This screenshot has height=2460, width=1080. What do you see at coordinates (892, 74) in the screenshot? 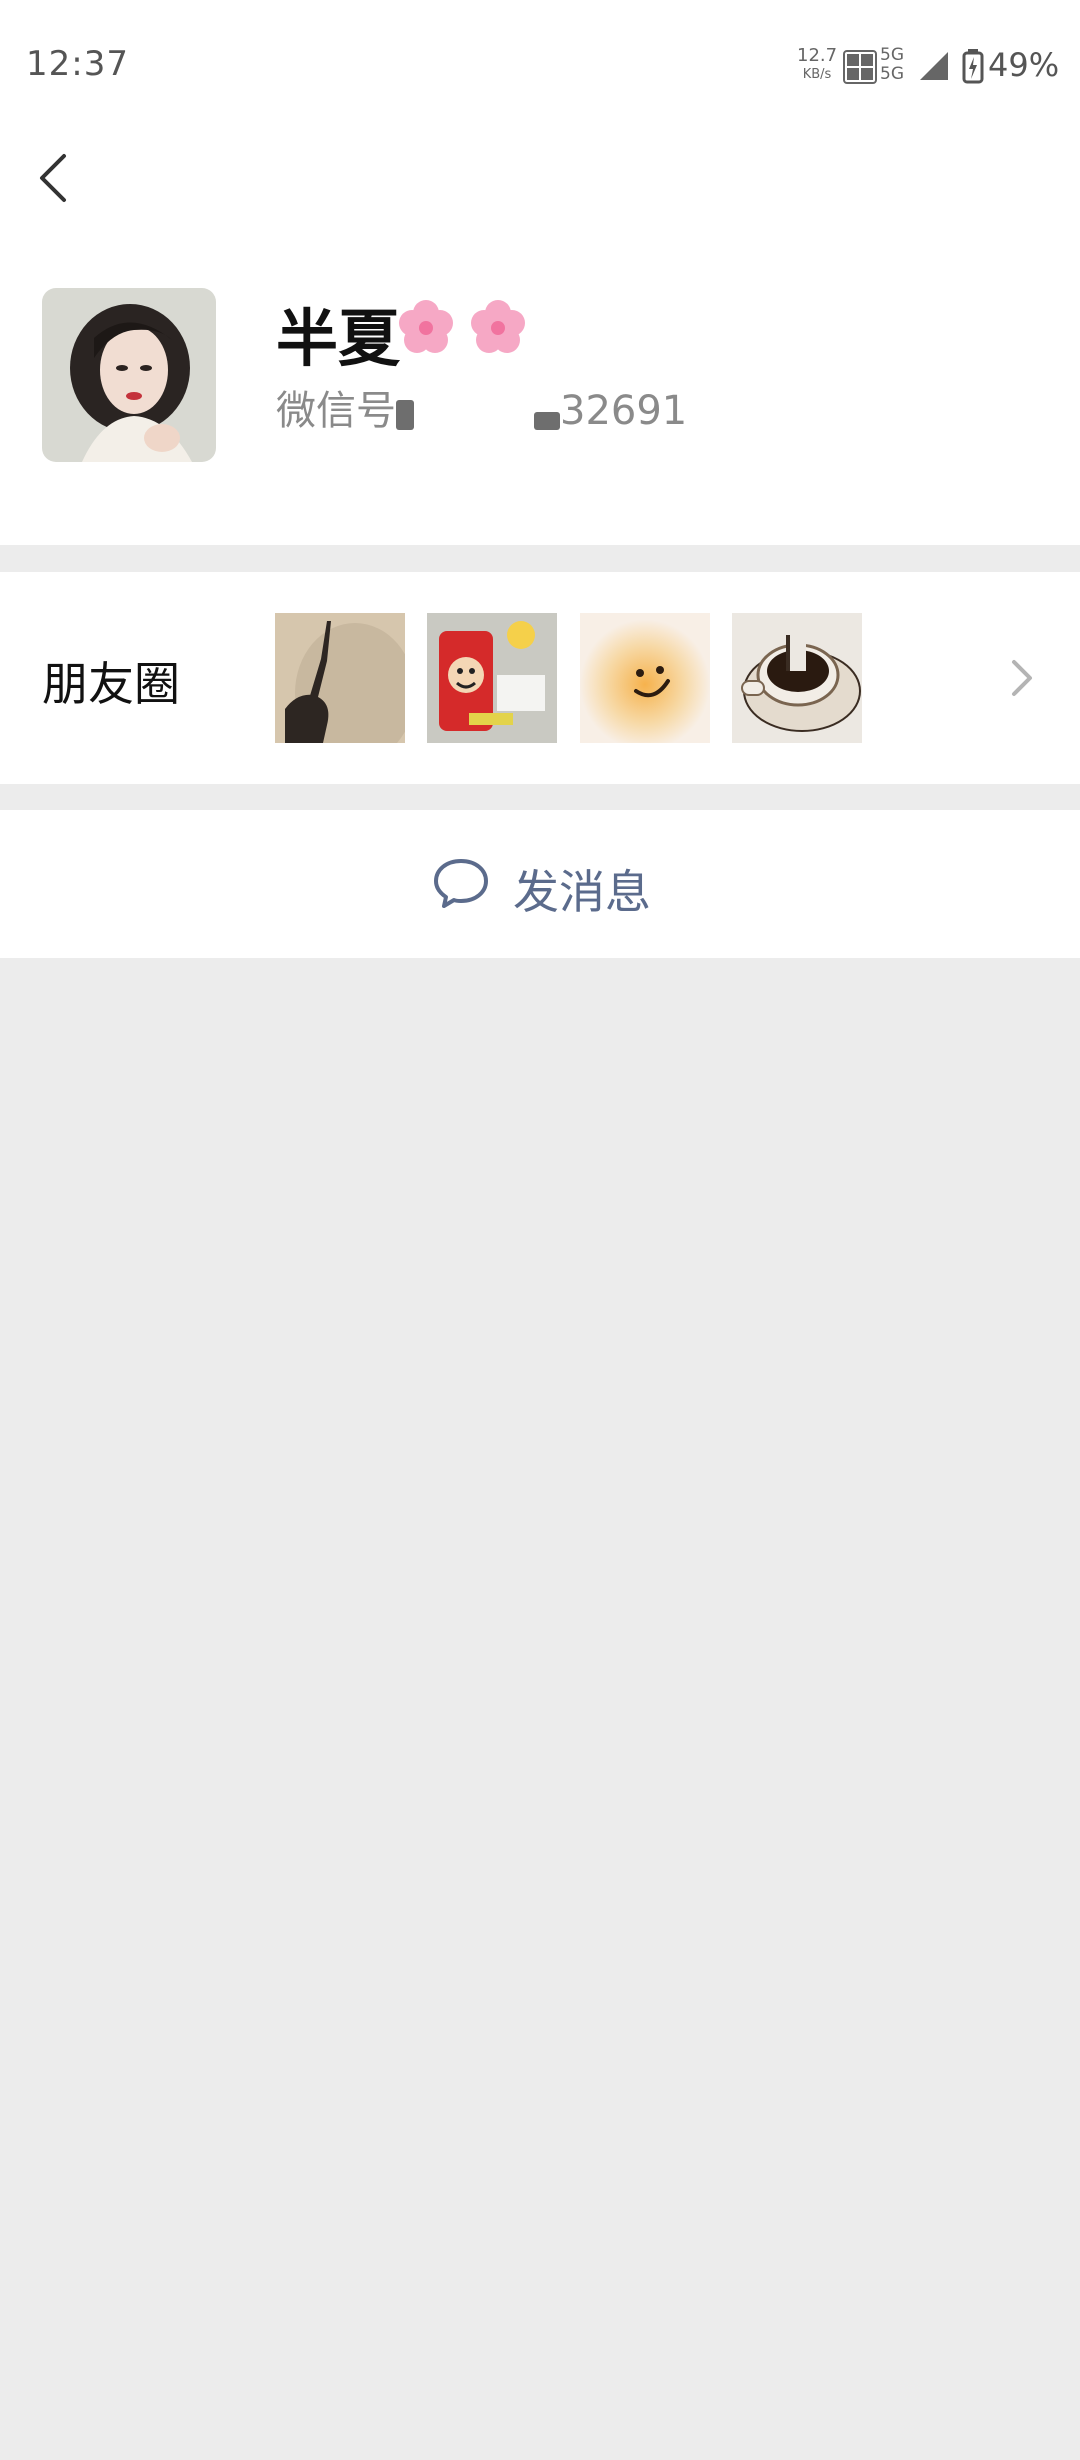
I see `network-type-bottom: 5G` at bounding box center [892, 74].